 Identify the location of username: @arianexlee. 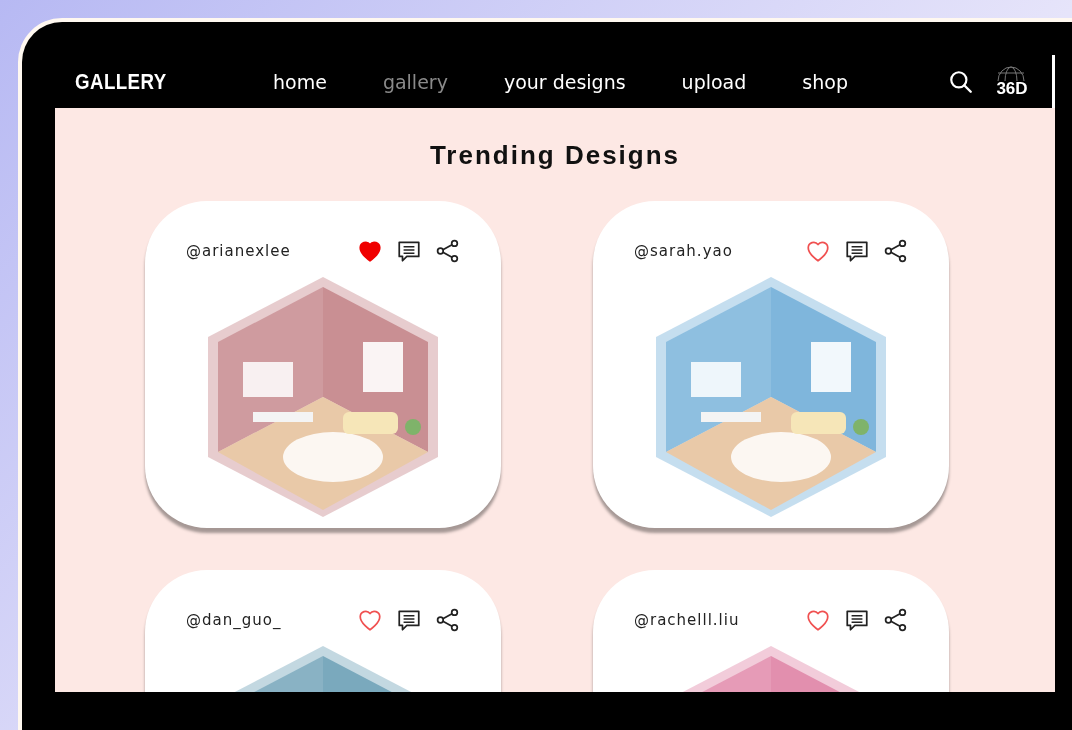
(238, 251).